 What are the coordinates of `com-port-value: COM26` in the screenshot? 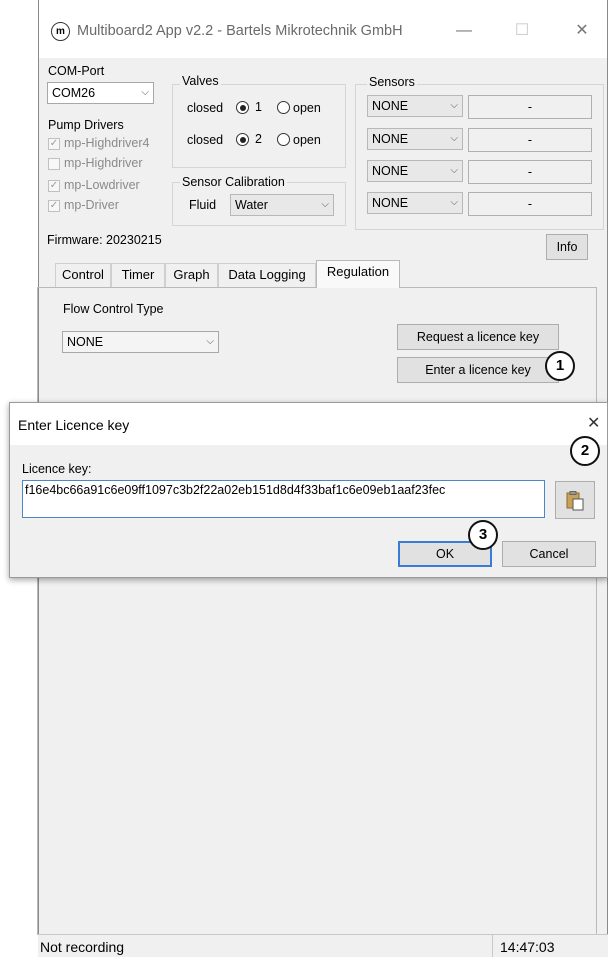 It's located at (74, 93).